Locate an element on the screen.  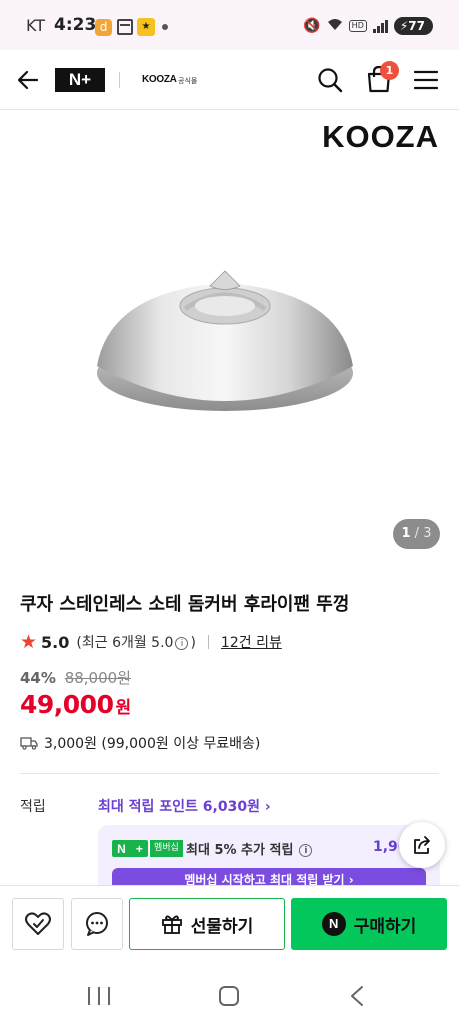
rating-detail: (최근 6개월 5.0 i) is located at coordinates (136, 642).